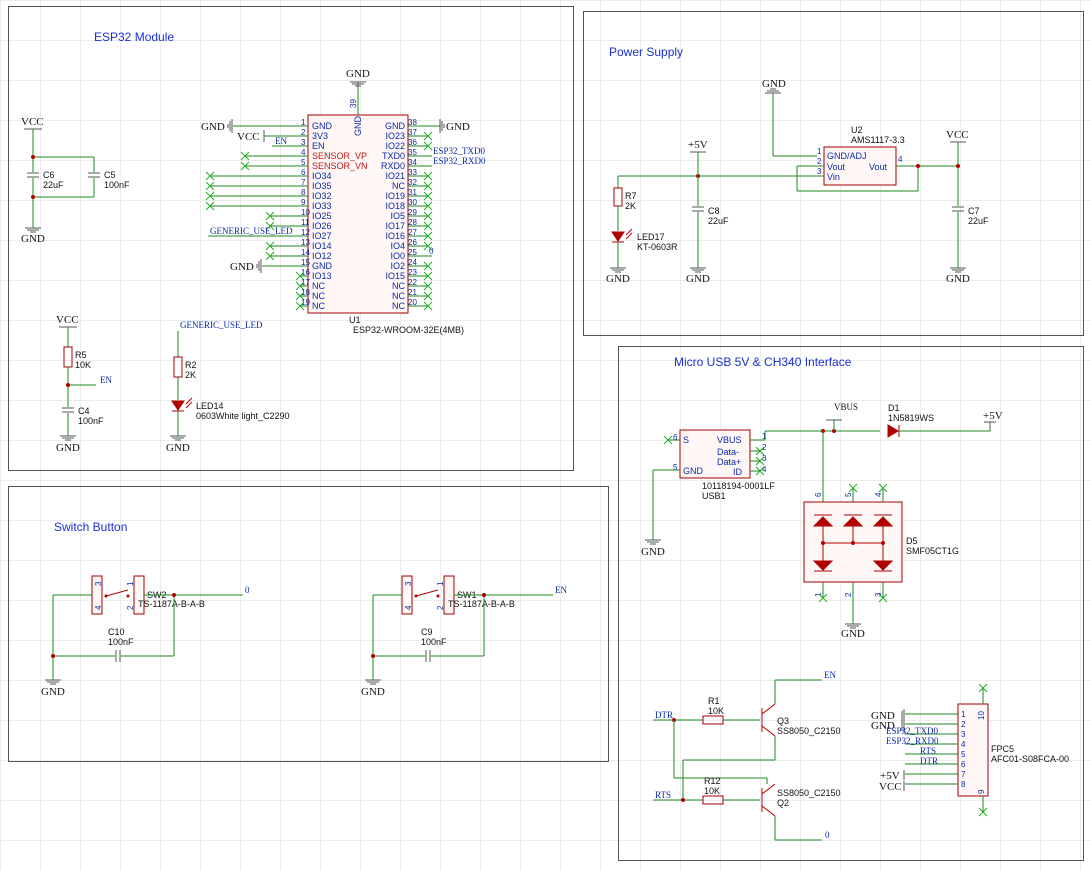 The width and height of the screenshot is (1090, 871). What do you see at coordinates (836, 167) in the screenshot?
I see `svg-text: Vout` at bounding box center [836, 167].